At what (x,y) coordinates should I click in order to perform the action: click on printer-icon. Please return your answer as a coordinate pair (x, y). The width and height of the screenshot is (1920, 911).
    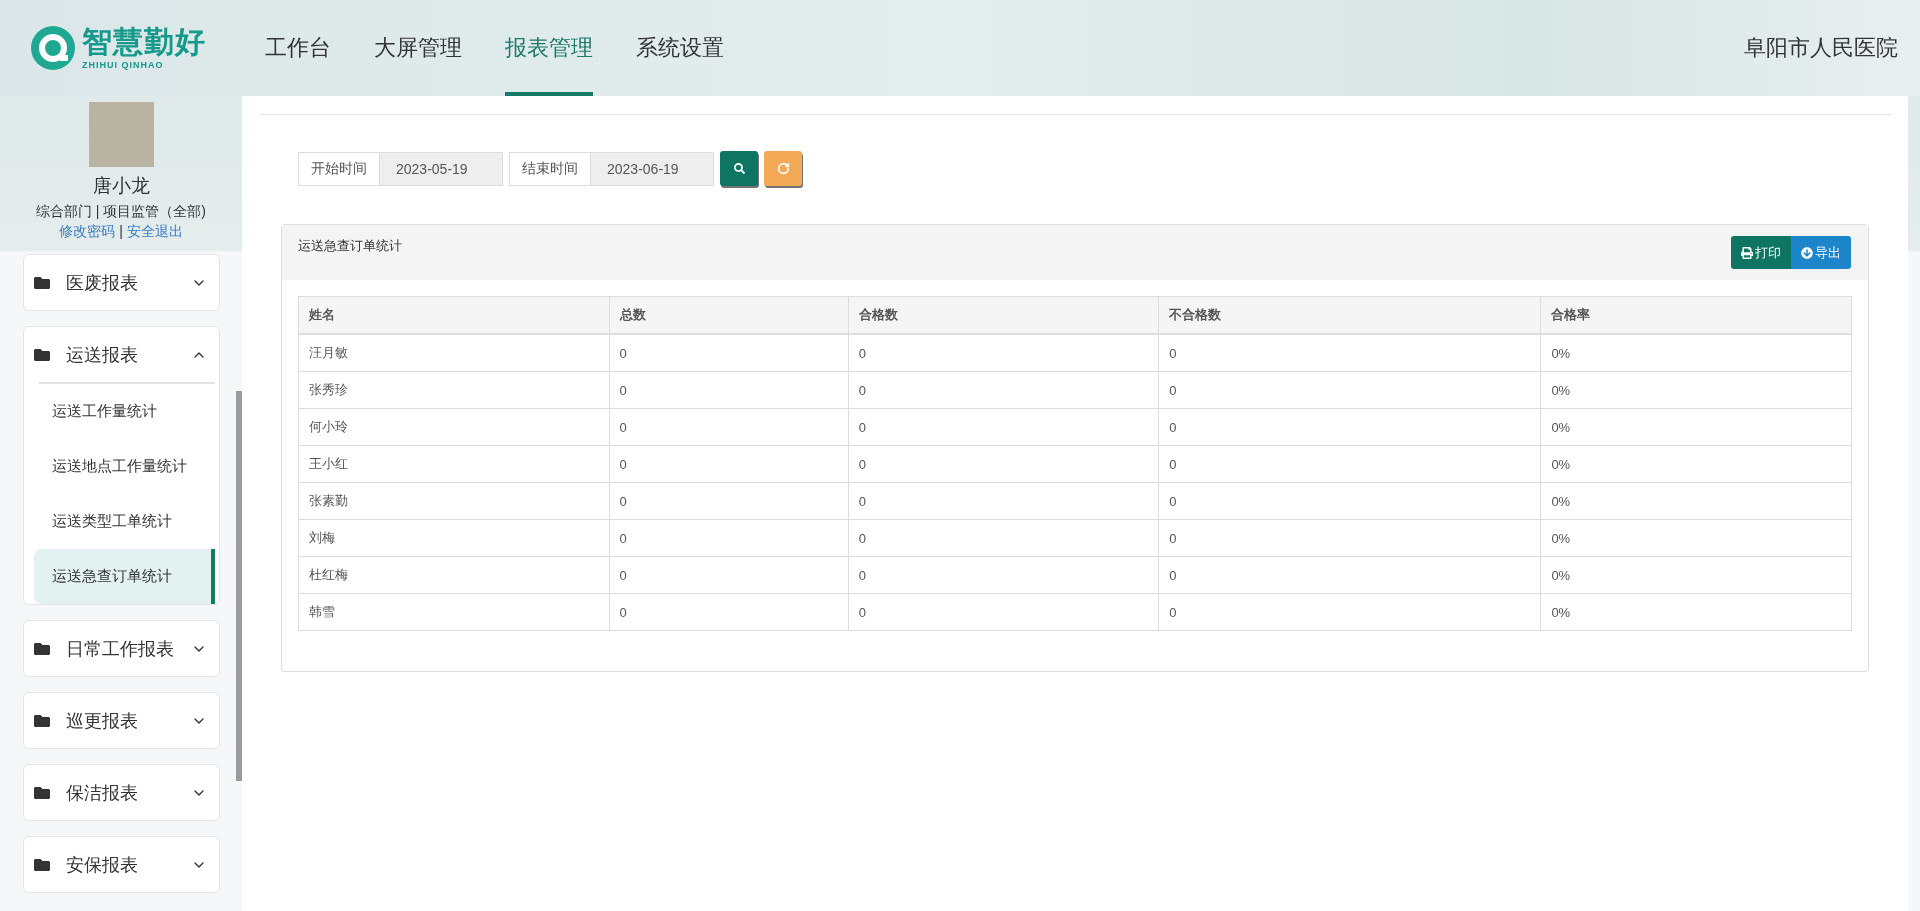
    Looking at the image, I should click on (1747, 252).